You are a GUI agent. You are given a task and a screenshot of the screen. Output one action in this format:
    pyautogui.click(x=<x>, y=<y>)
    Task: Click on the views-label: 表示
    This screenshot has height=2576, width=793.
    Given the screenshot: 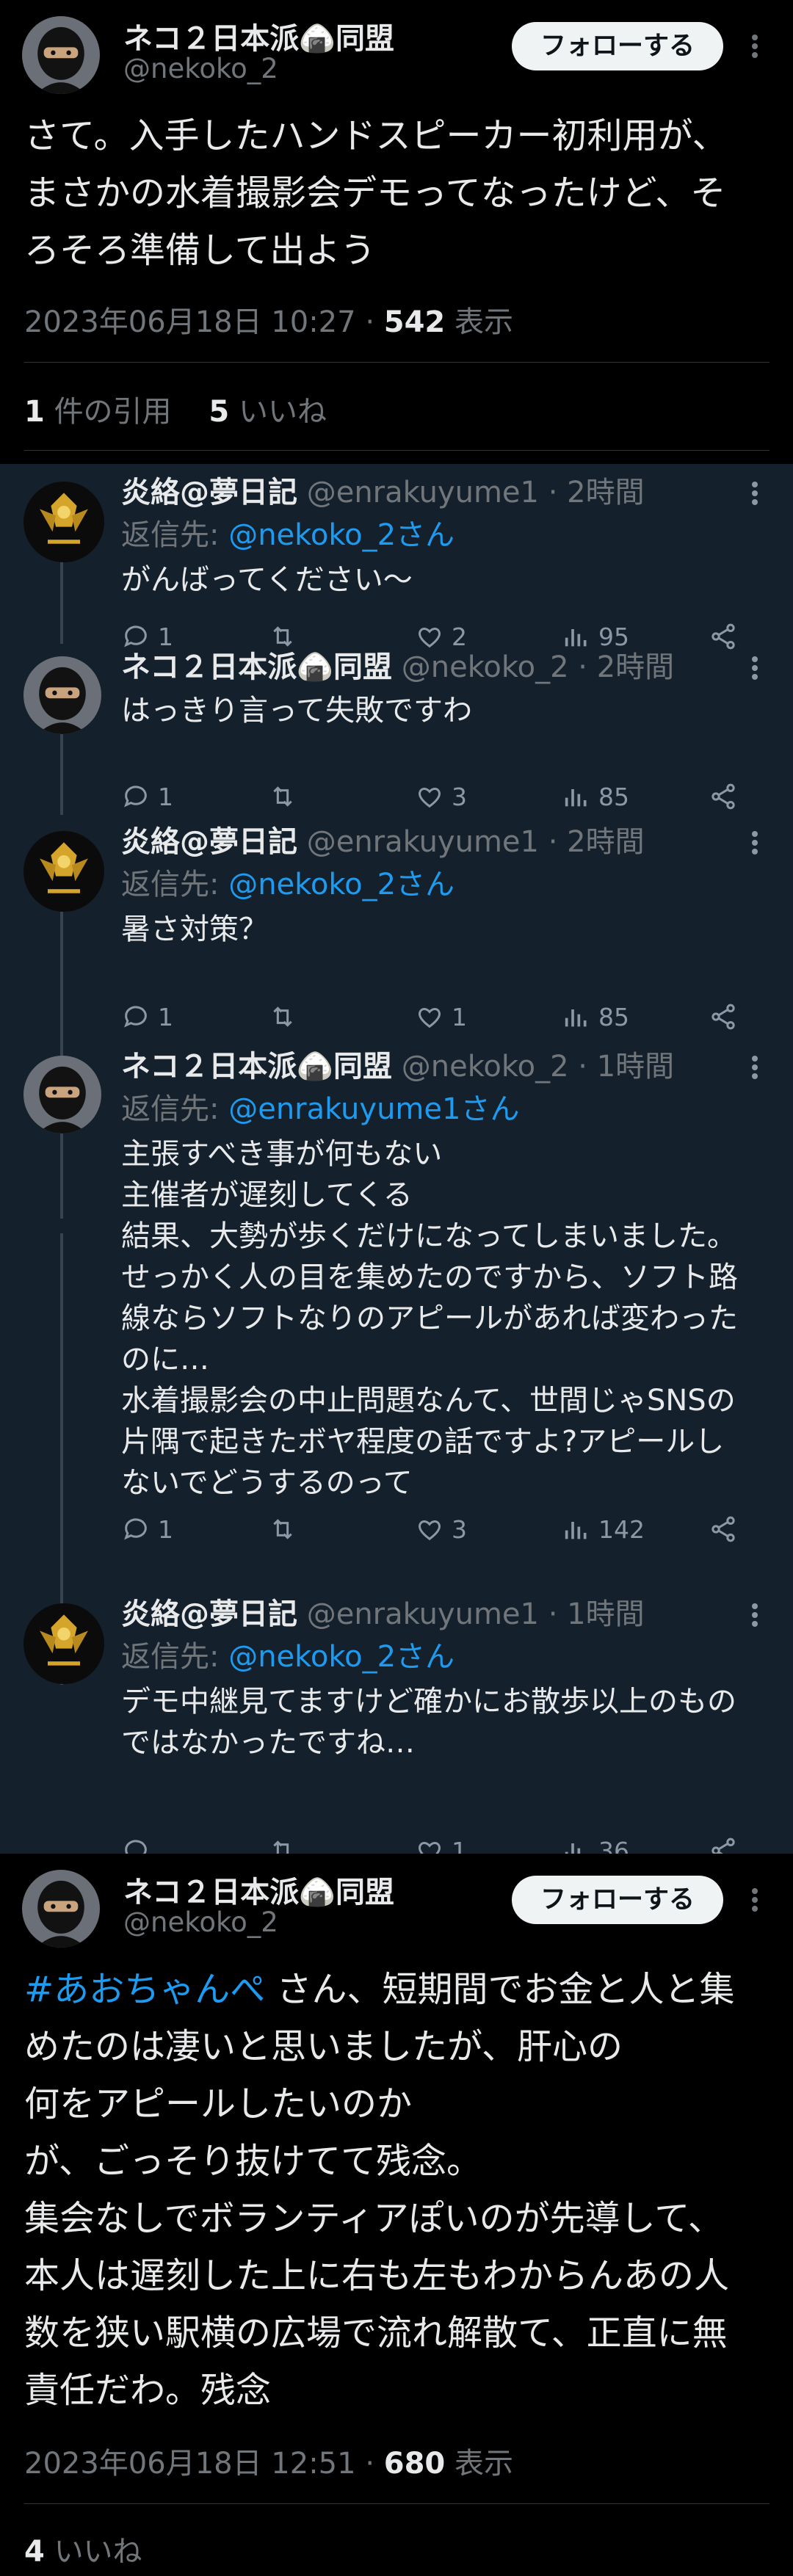 What is the action you would take?
    pyautogui.click(x=483, y=322)
    